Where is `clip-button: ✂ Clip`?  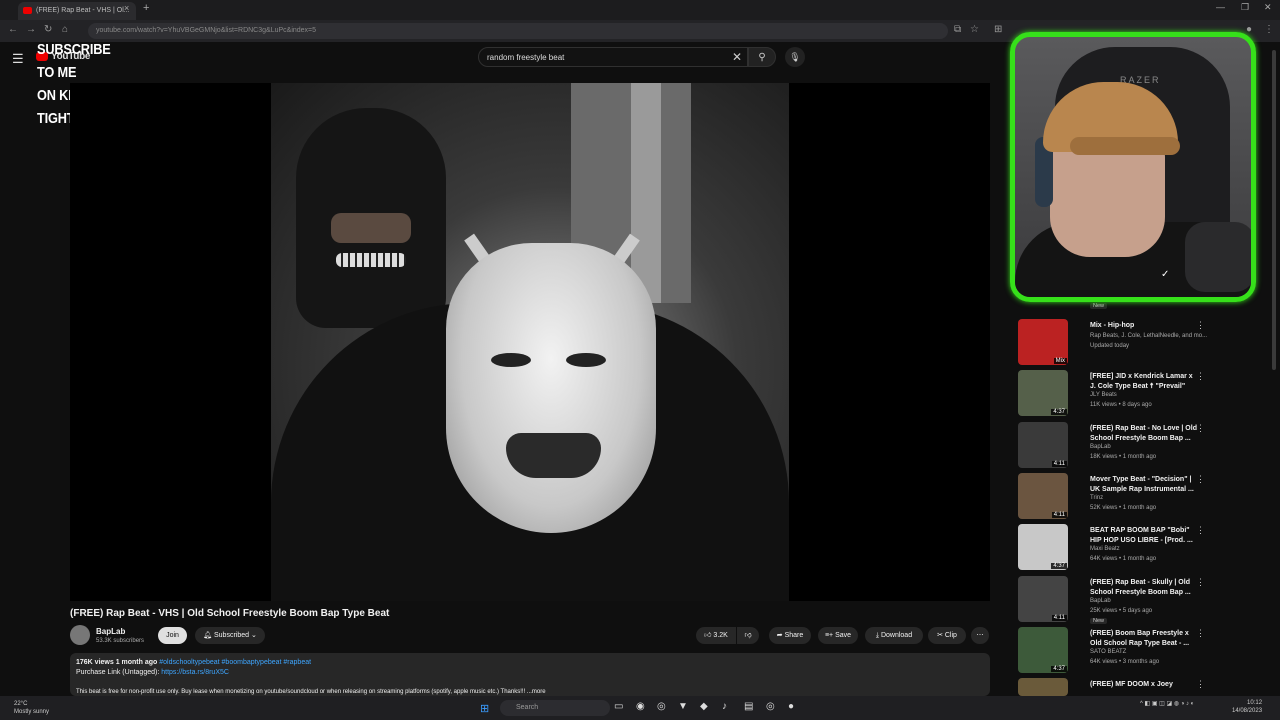 clip-button: ✂ Clip is located at coordinates (947, 635).